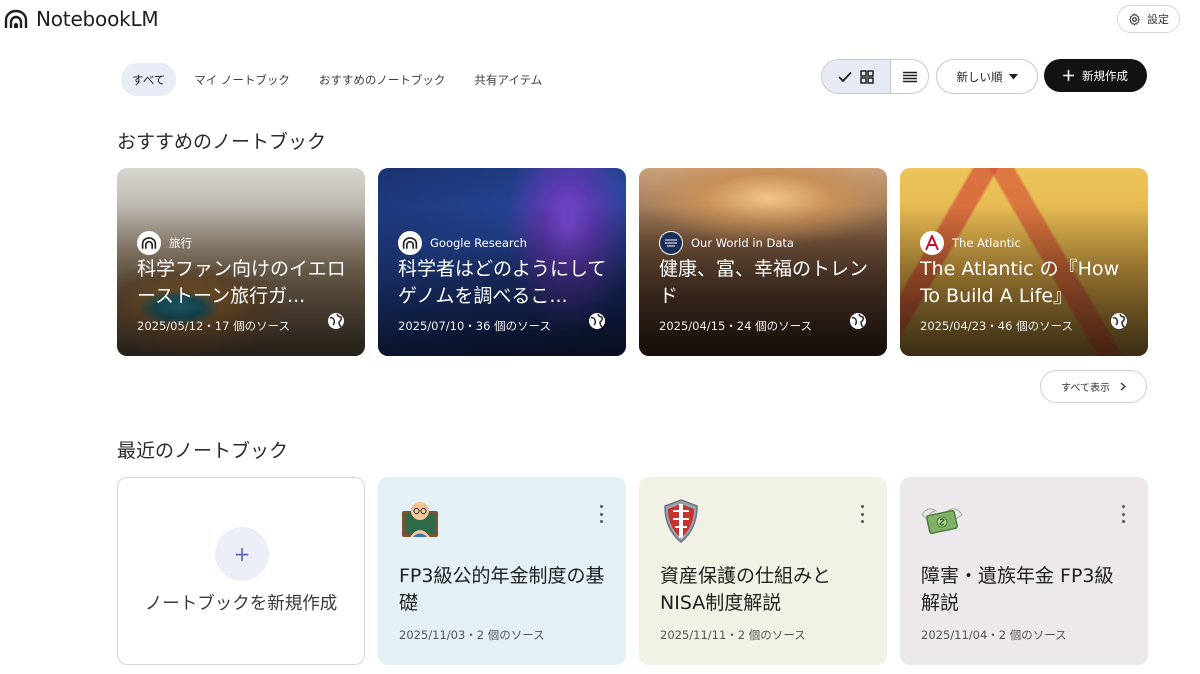 The width and height of the screenshot is (1200, 674). What do you see at coordinates (180, 243) in the screenshot?
I see `card-source-name: 旅行` at bounding box center [180, 243].